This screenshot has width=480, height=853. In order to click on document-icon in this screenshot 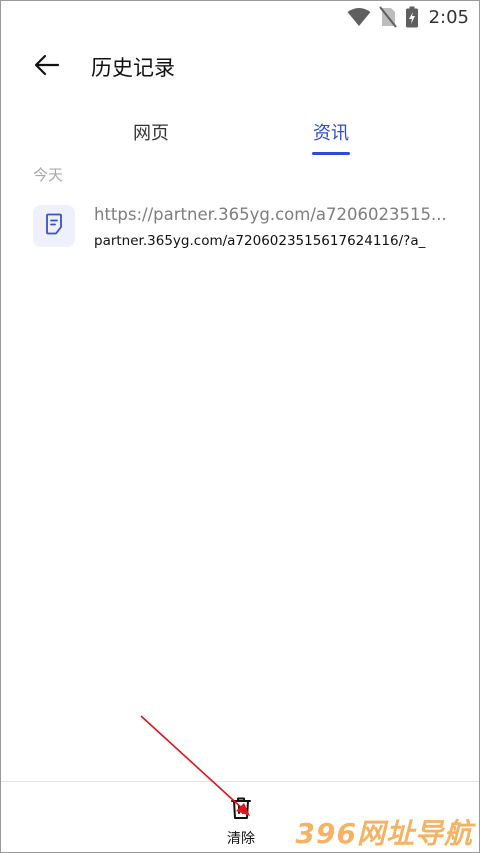, I will do `click(54, 226)`.